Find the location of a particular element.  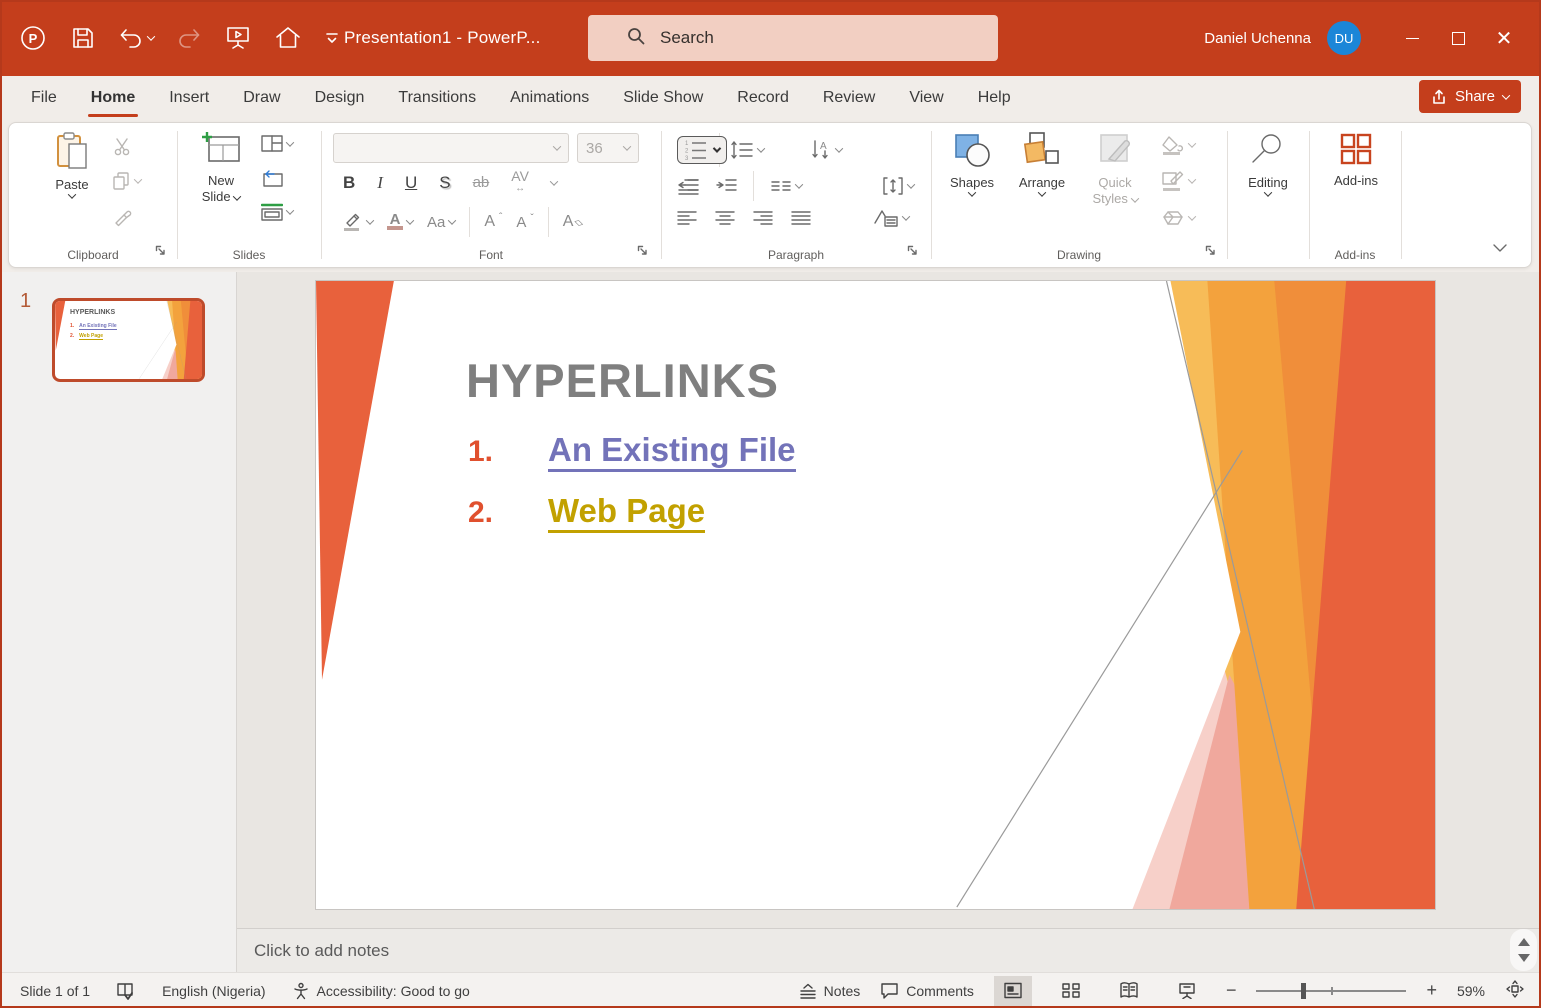

notes-toggle-button: Notes is located at coordinates (829, 991).